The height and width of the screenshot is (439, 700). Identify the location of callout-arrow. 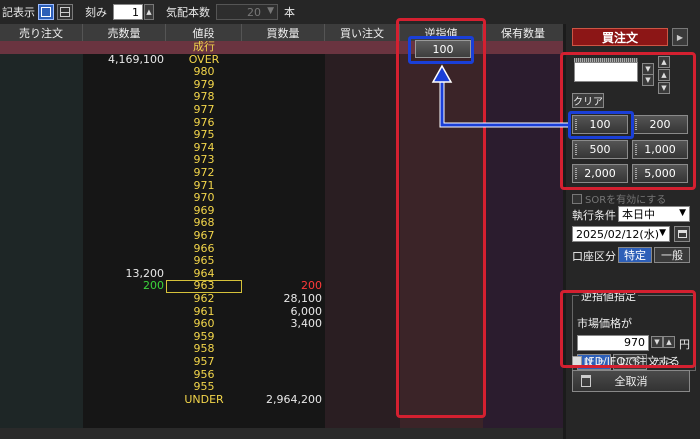
(499, 96).